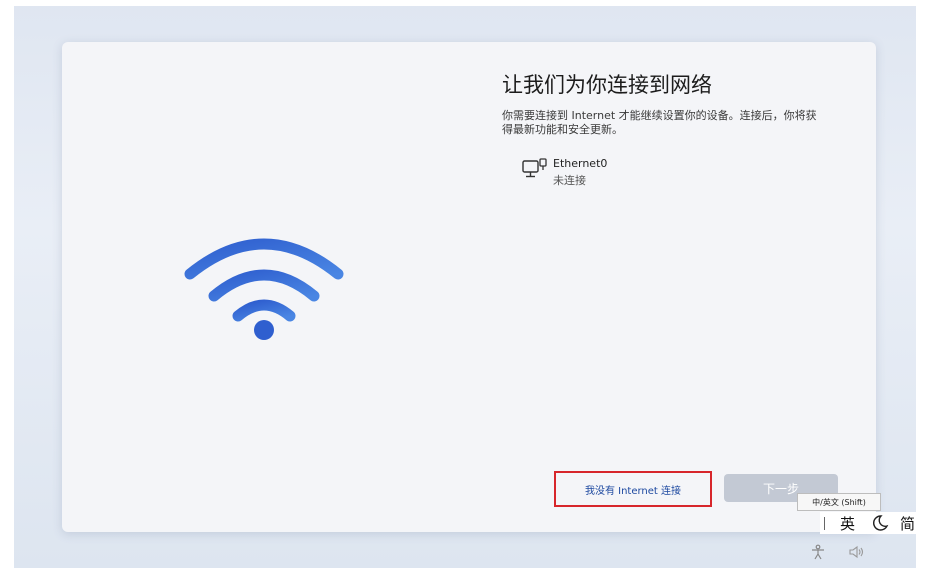  I want to click on ime-script-toggle: 简, so click(907, 523).